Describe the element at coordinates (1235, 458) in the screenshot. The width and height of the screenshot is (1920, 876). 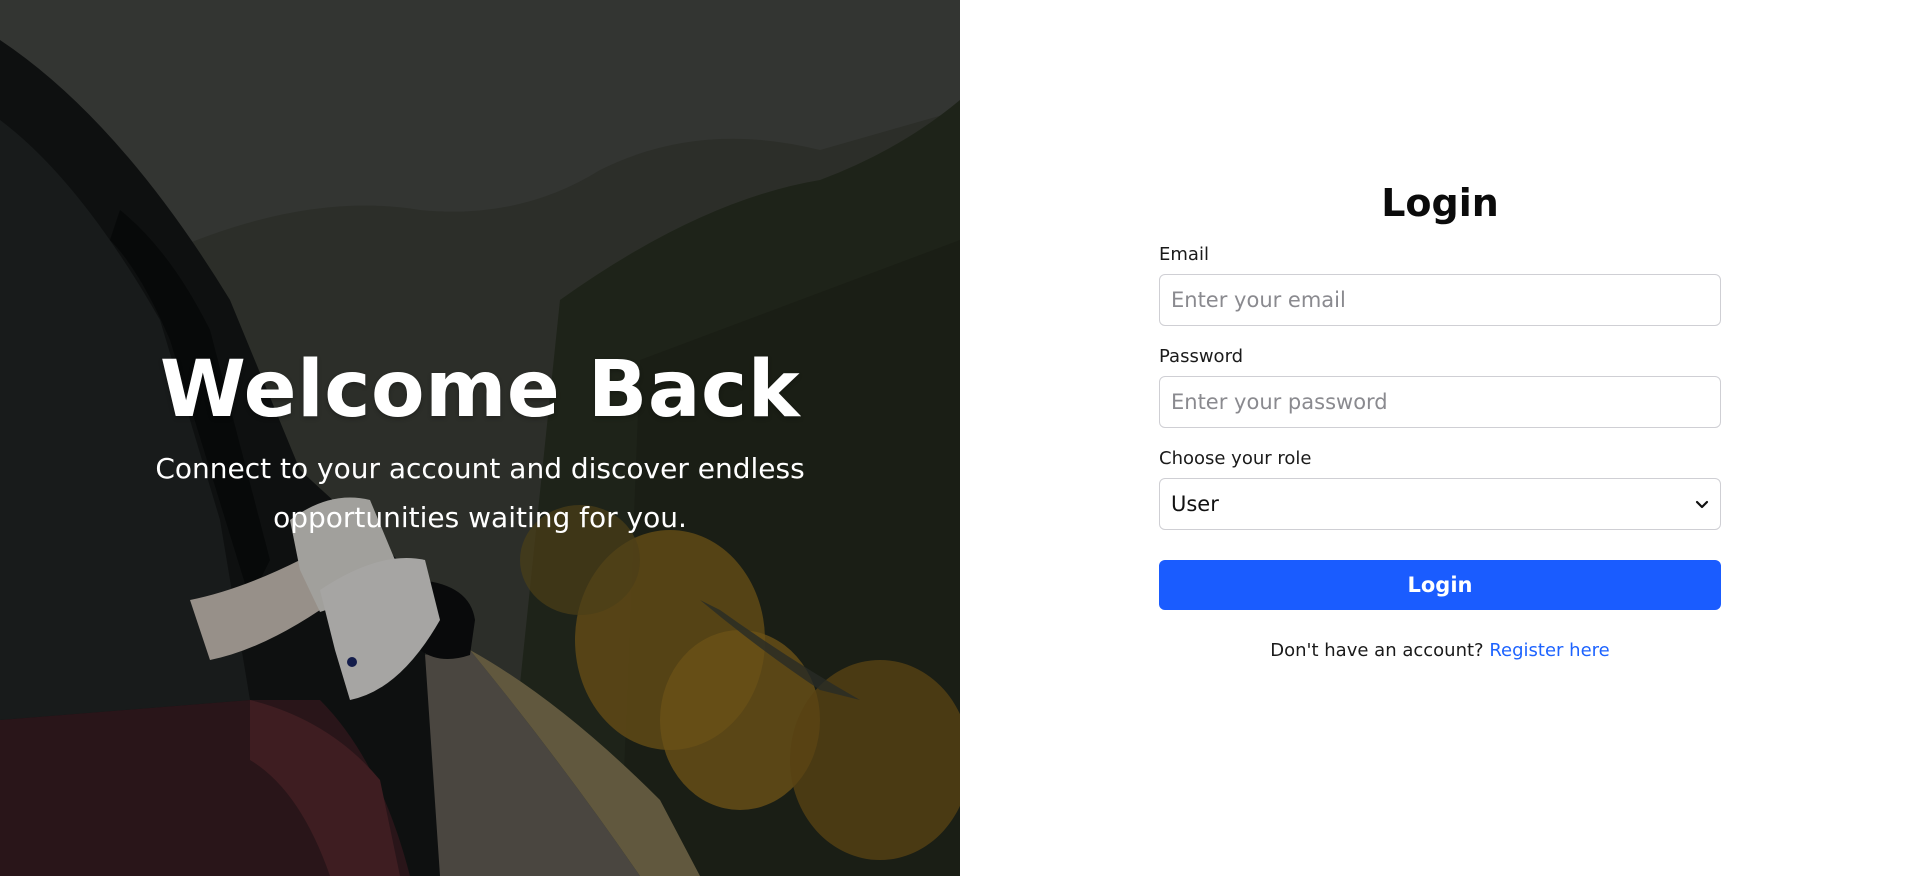
I see `role-label: Choose your role` at that location.